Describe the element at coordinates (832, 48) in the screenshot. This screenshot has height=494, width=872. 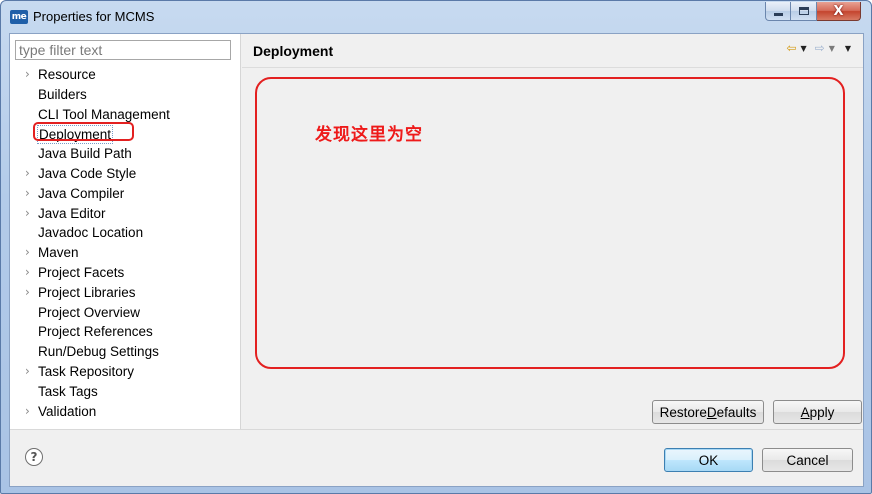
I see `forward-history-dropdown-icon: ▼` at that location.